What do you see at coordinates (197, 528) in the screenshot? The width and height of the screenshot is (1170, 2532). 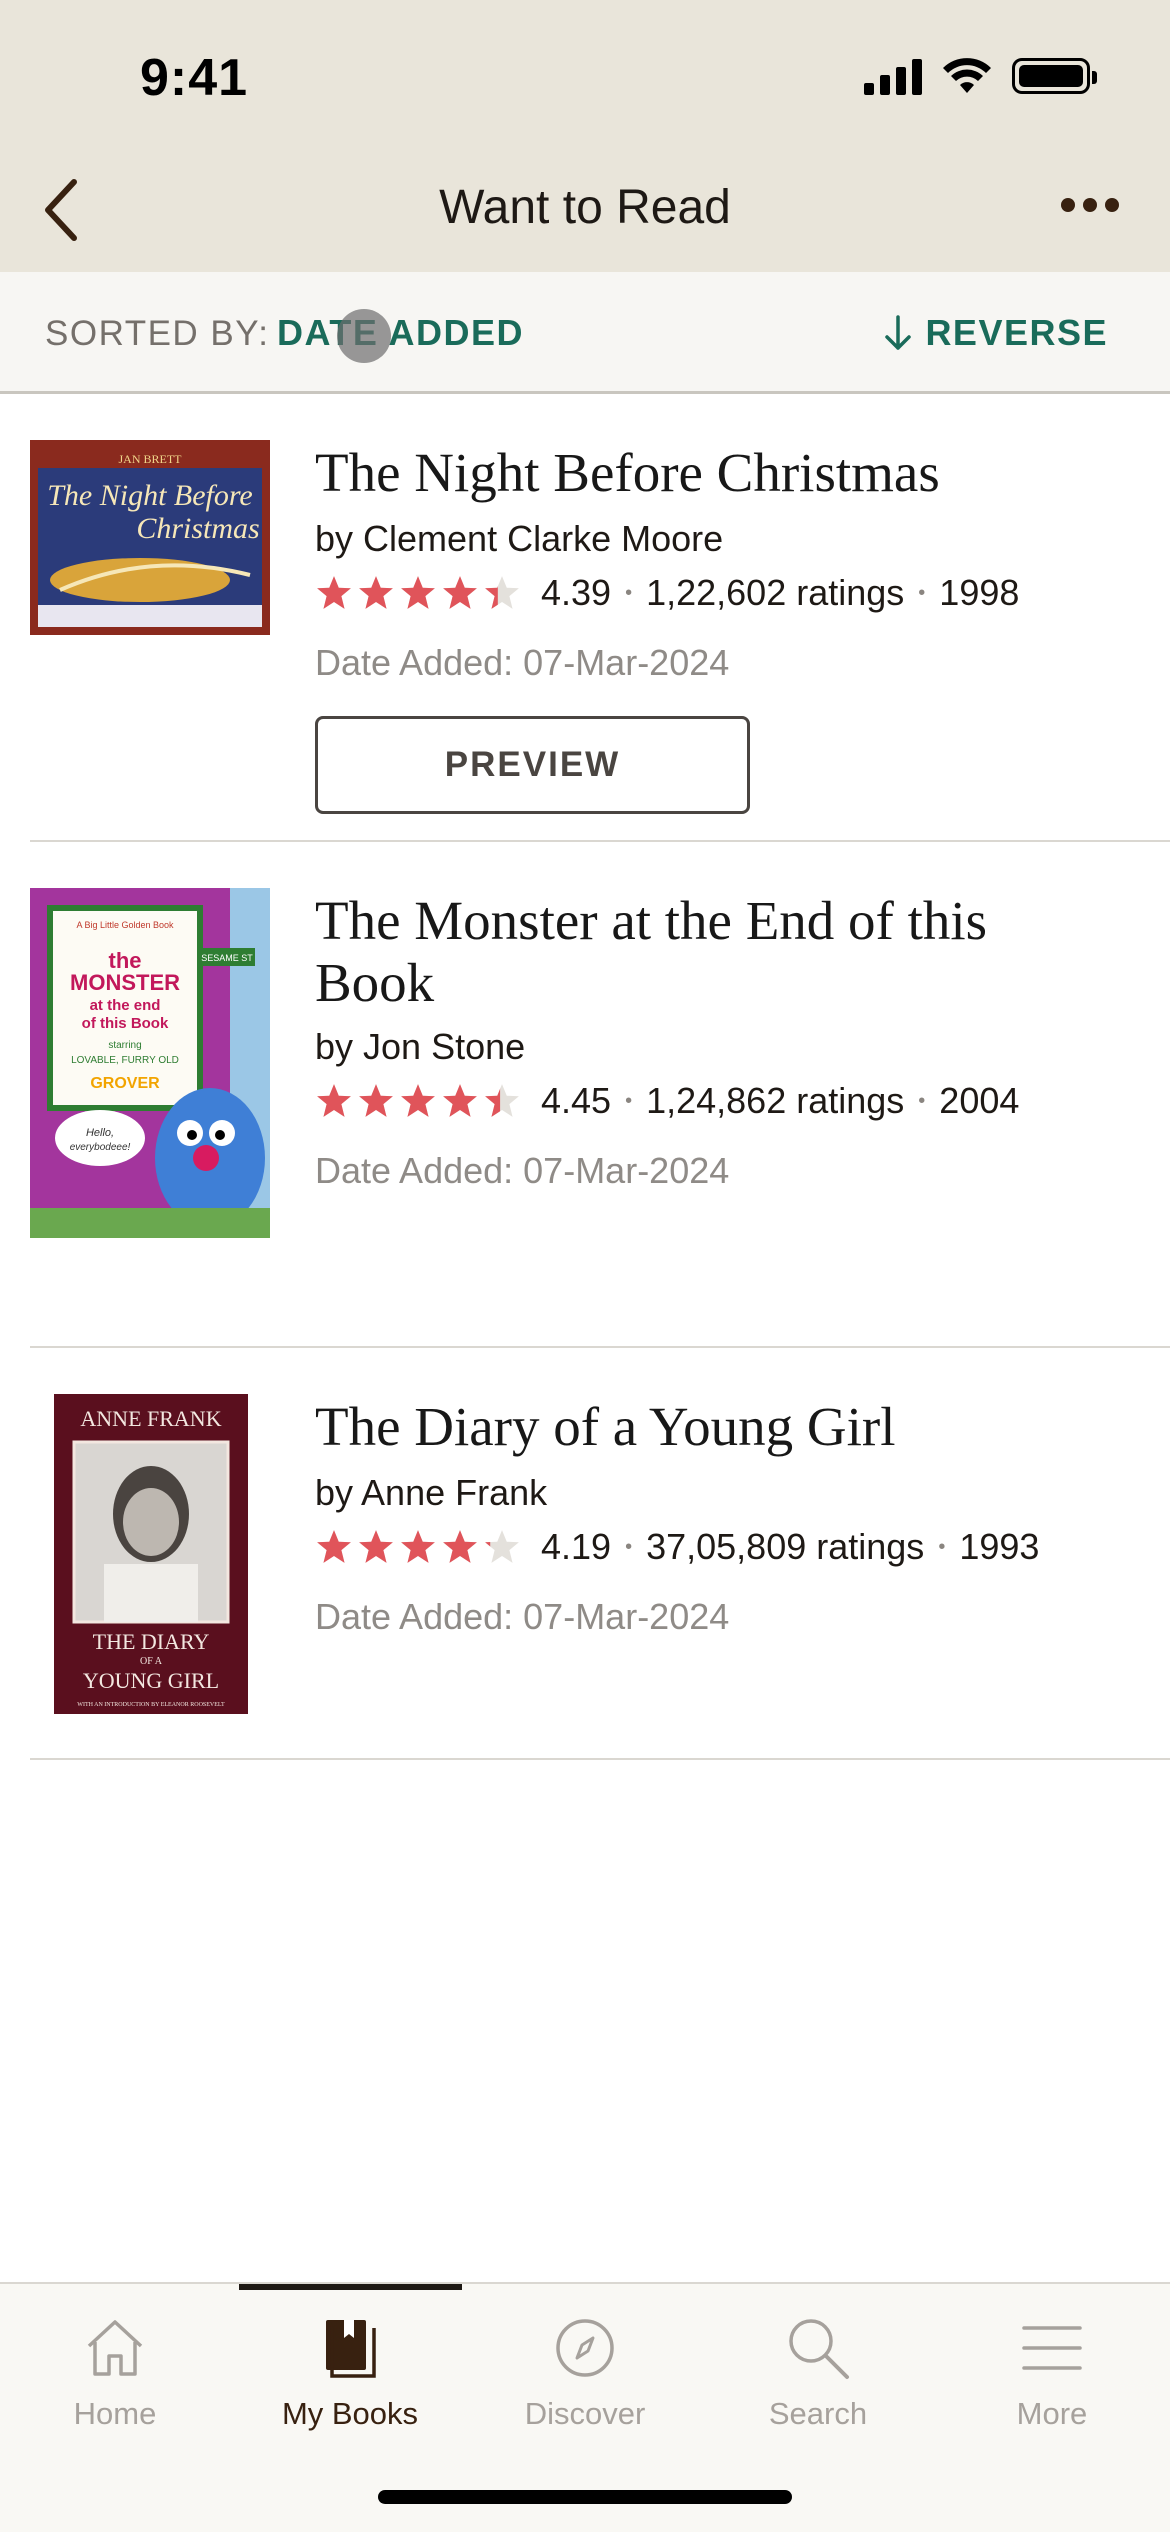 I see `svg-text: Christmas` at bounding box center [197, 528].